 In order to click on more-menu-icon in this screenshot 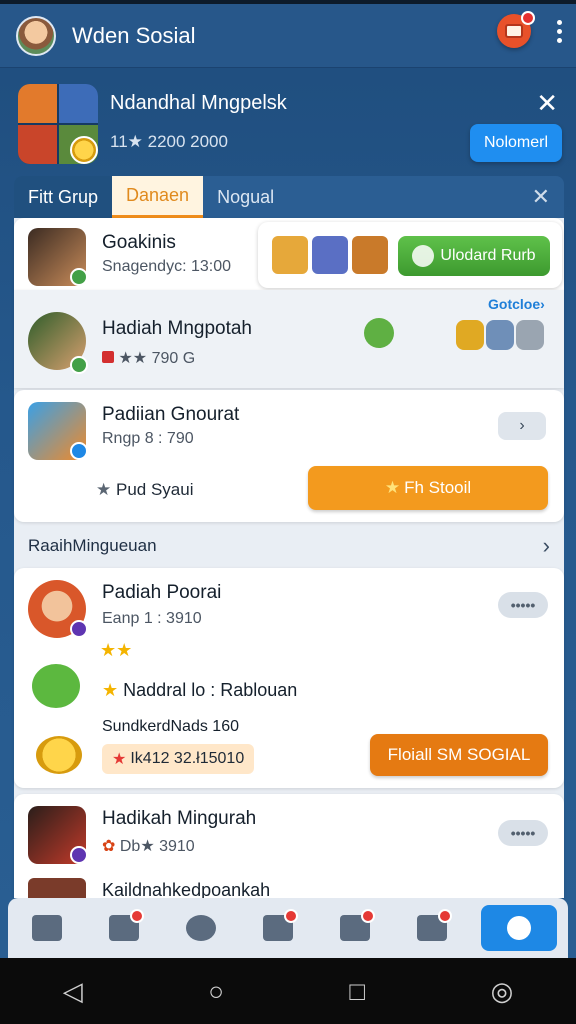, I will do `click(559, 31)`.